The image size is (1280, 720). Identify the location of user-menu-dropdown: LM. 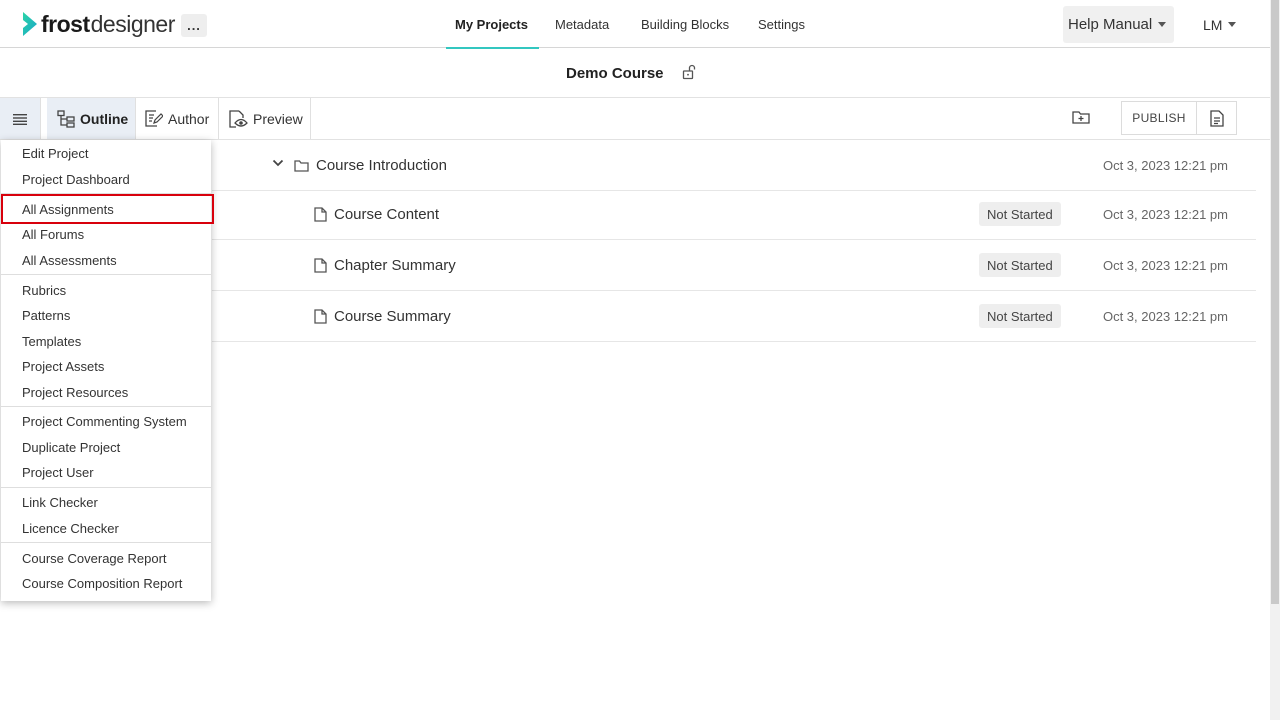
(1220, 24).